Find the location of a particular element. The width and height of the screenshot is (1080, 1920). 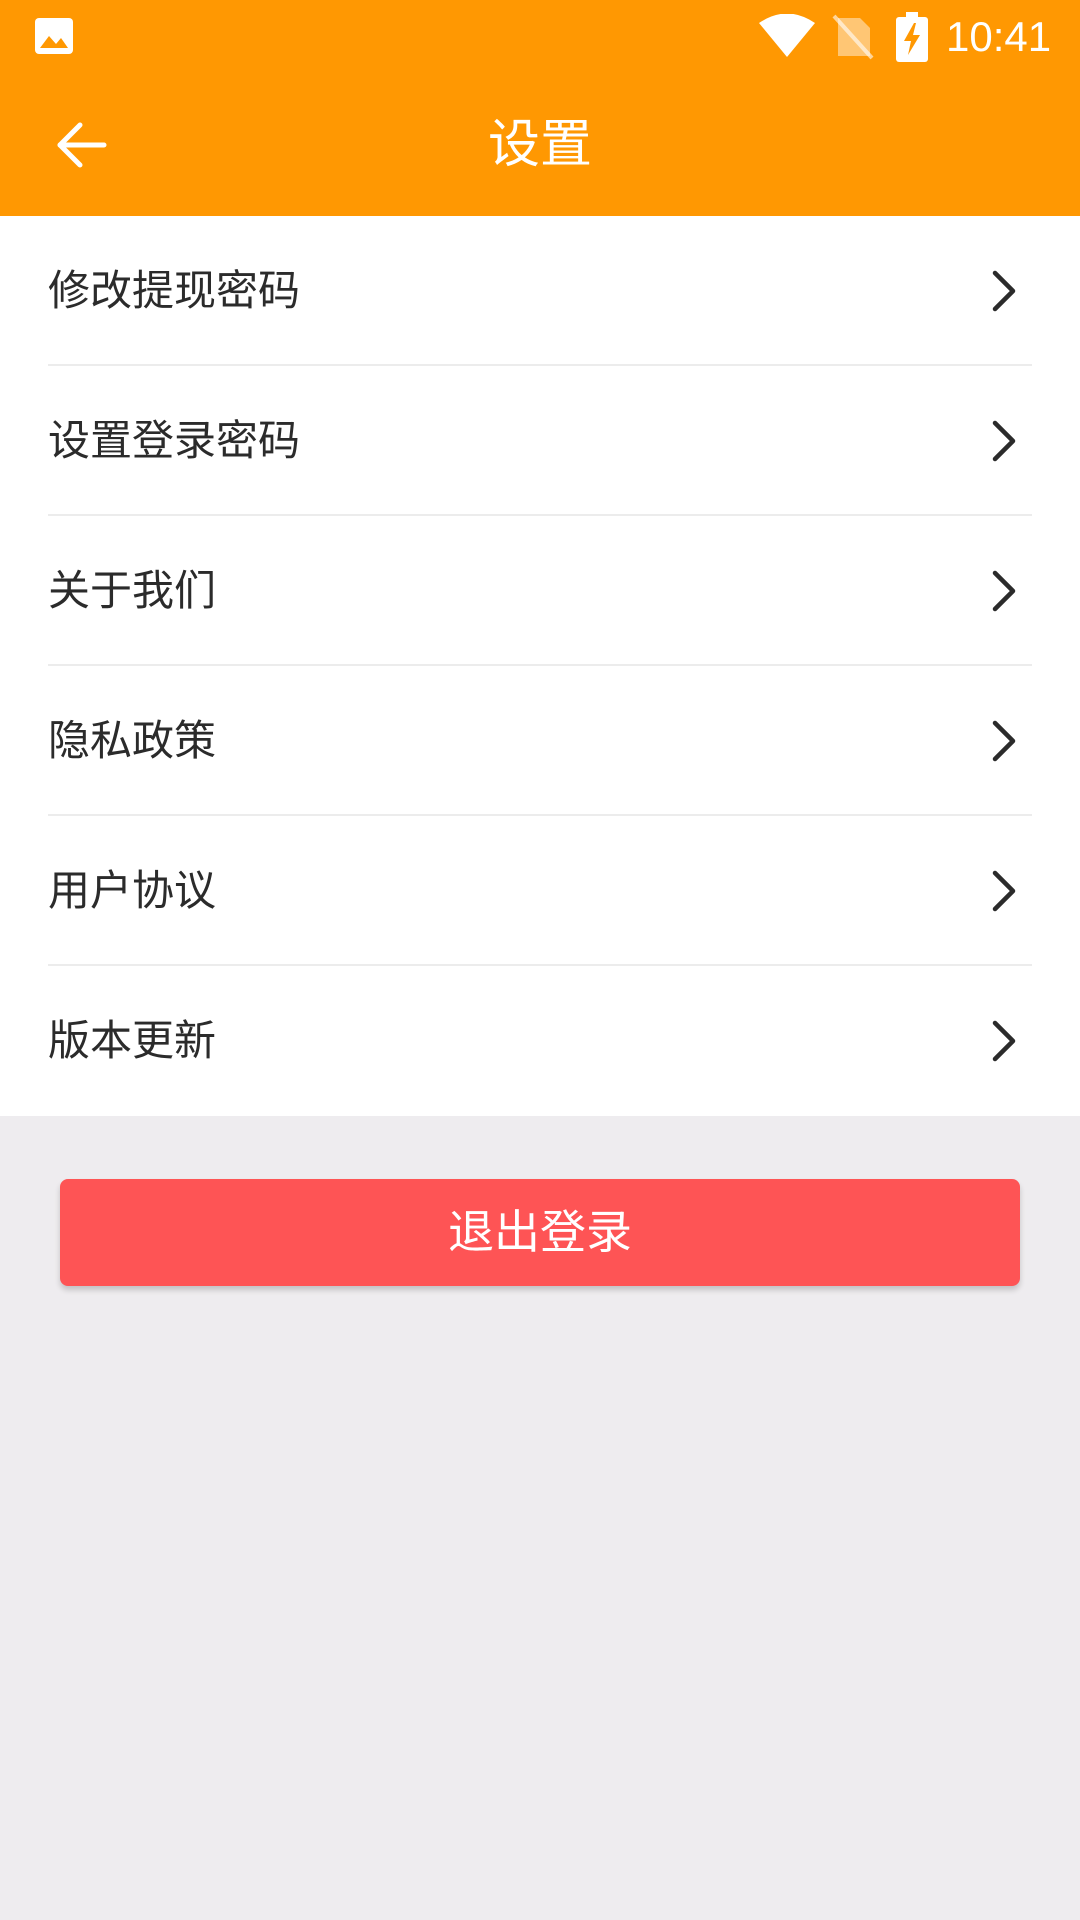

menu-item-label: 修改提现密码 is located at coordinates (174, 290).